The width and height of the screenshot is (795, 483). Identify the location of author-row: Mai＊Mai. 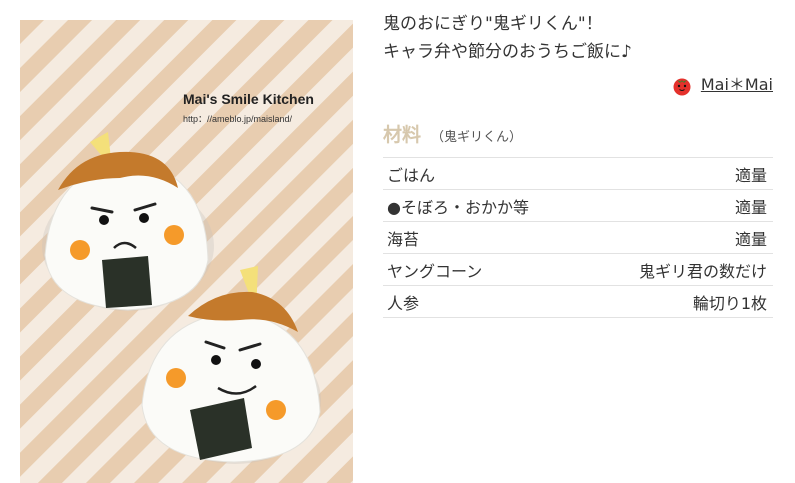
(578, 88).